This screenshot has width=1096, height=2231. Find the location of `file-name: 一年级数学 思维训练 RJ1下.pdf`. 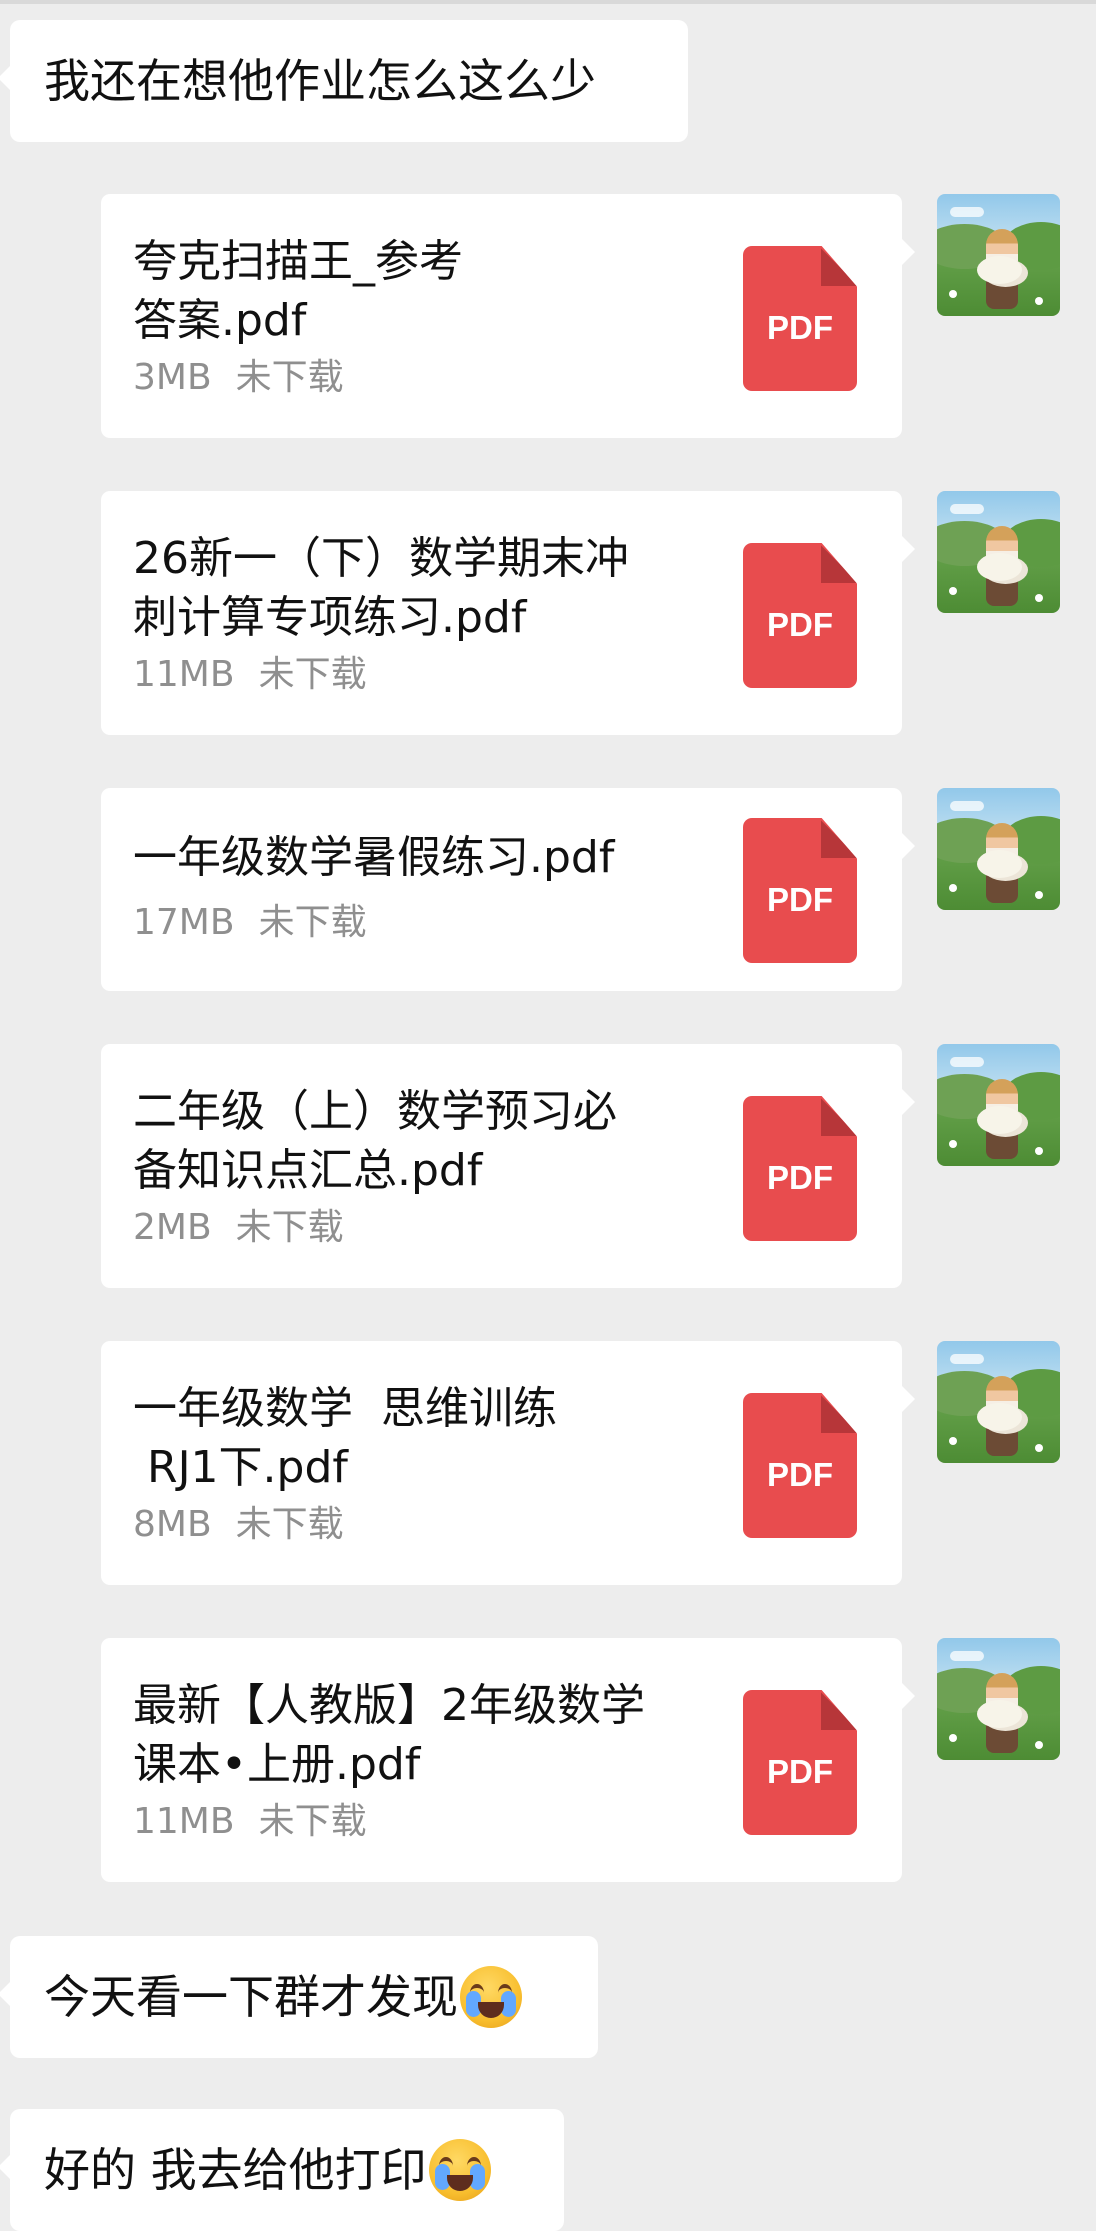

file-name: 一年级数学 思维训练 RJ1下.pdf is located at coordinates (345, 1438).